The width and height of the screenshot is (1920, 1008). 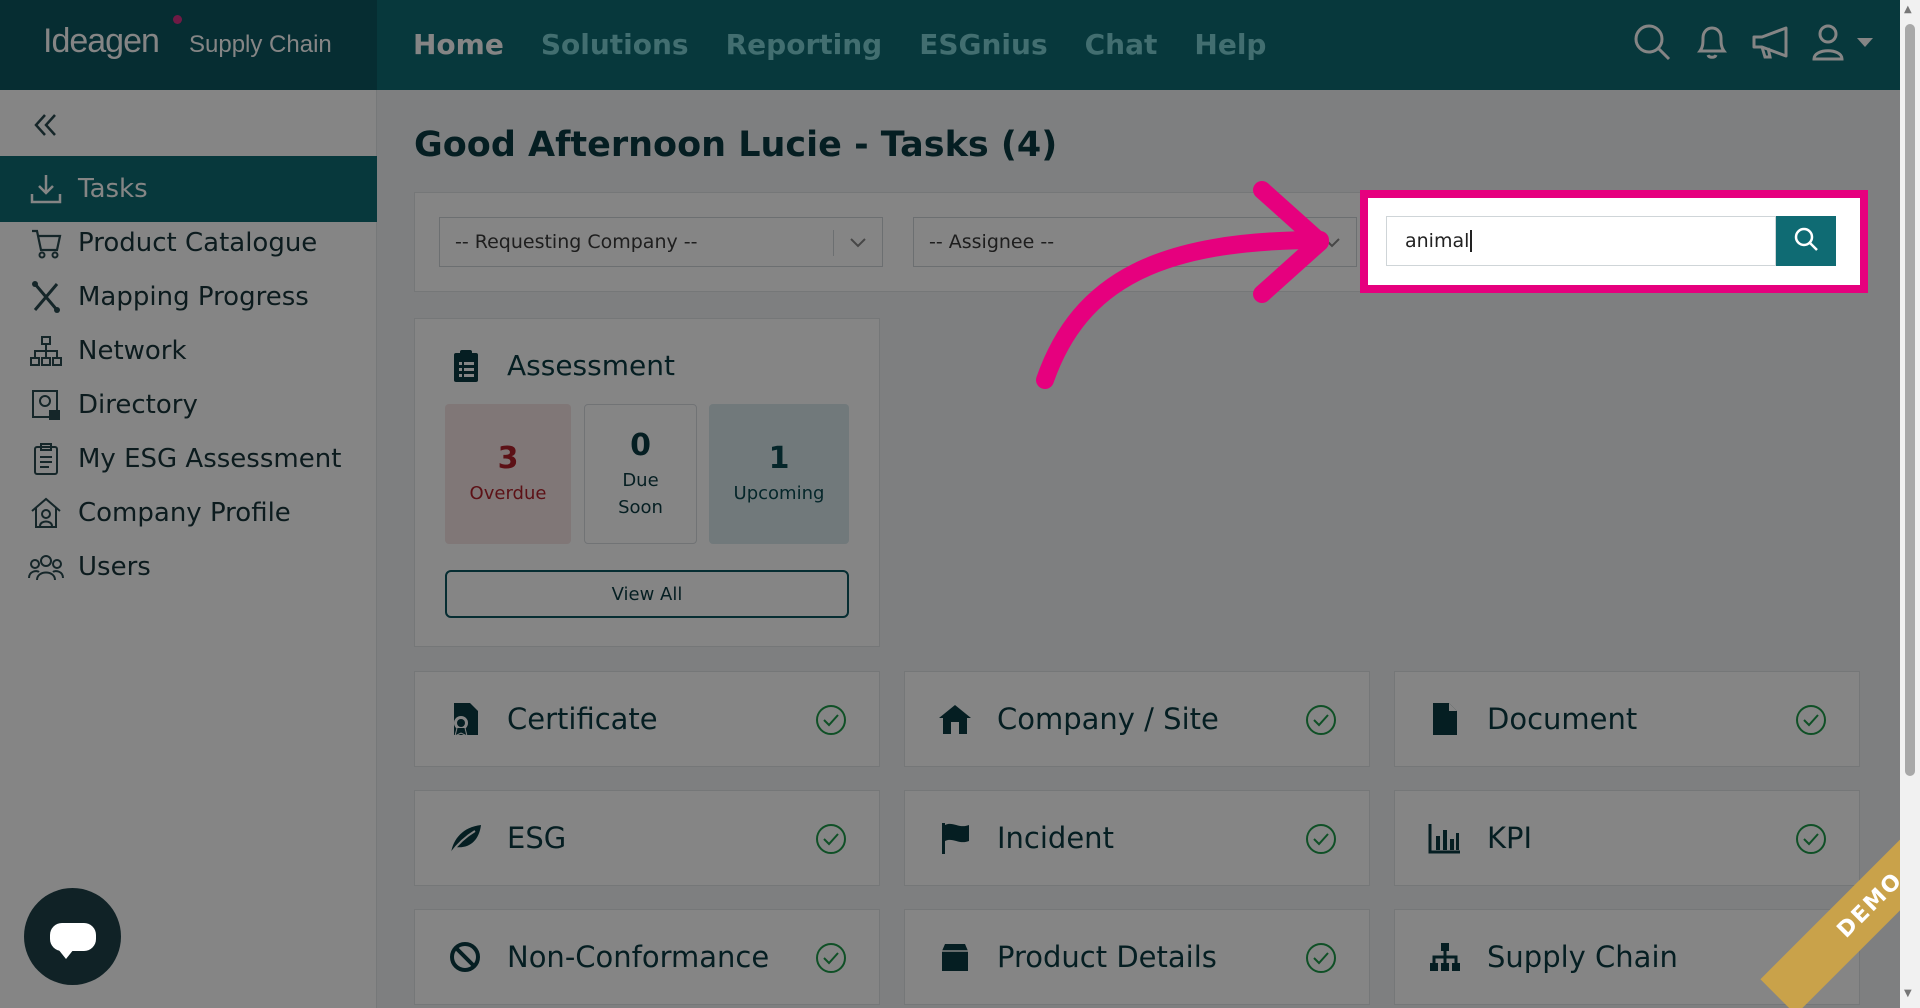 I want to click on tile-label: Company / Site, so click(x=1108, y=719).